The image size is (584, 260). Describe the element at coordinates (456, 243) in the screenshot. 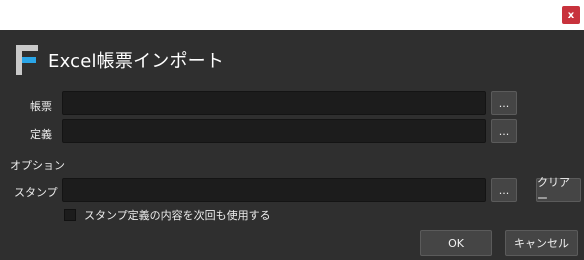

I see `ok-button: OK` at that location.